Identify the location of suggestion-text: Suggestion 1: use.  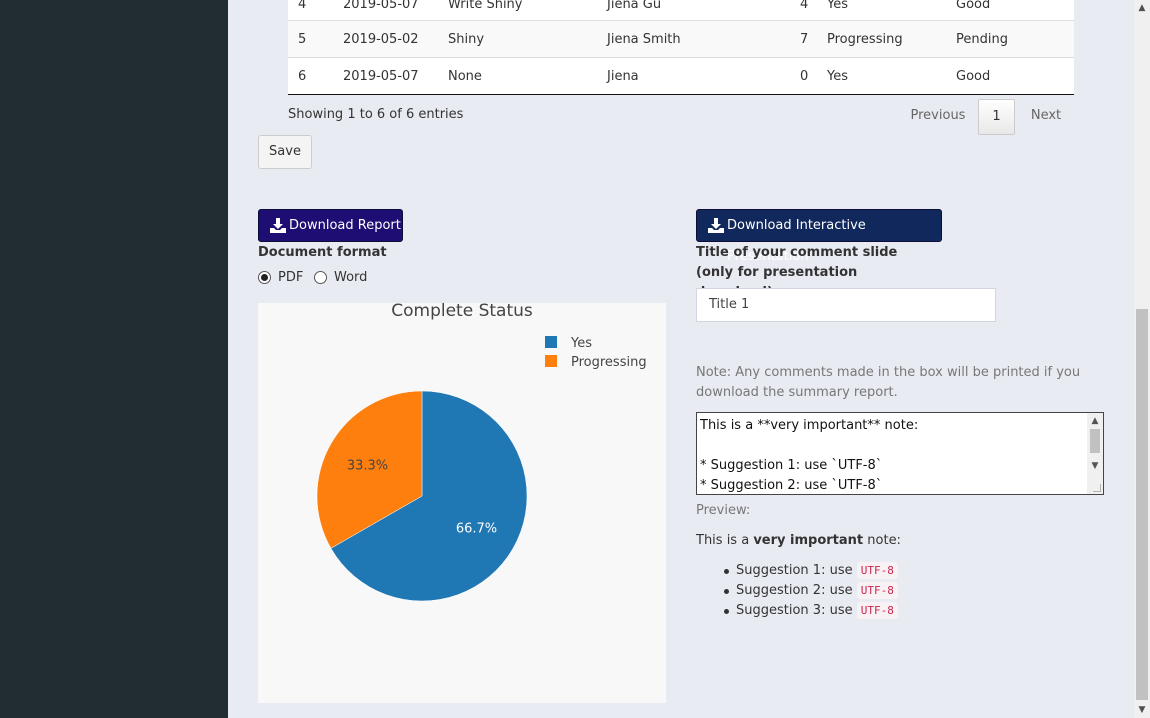
(796, 570).